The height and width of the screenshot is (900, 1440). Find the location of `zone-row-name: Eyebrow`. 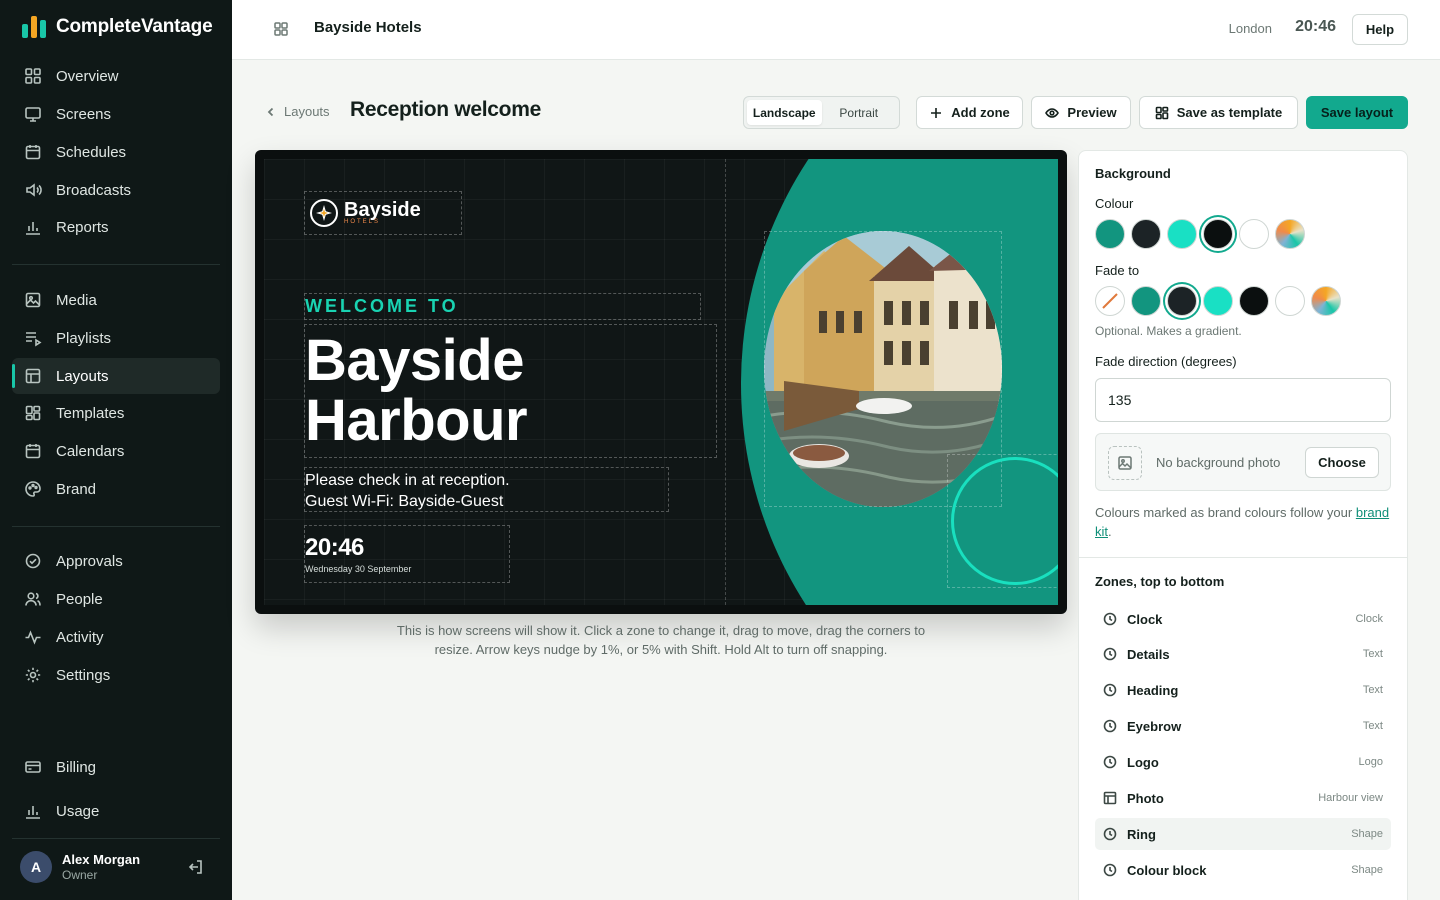

zone-row-name: Eyebrow is located at coordinates (1154, 726).